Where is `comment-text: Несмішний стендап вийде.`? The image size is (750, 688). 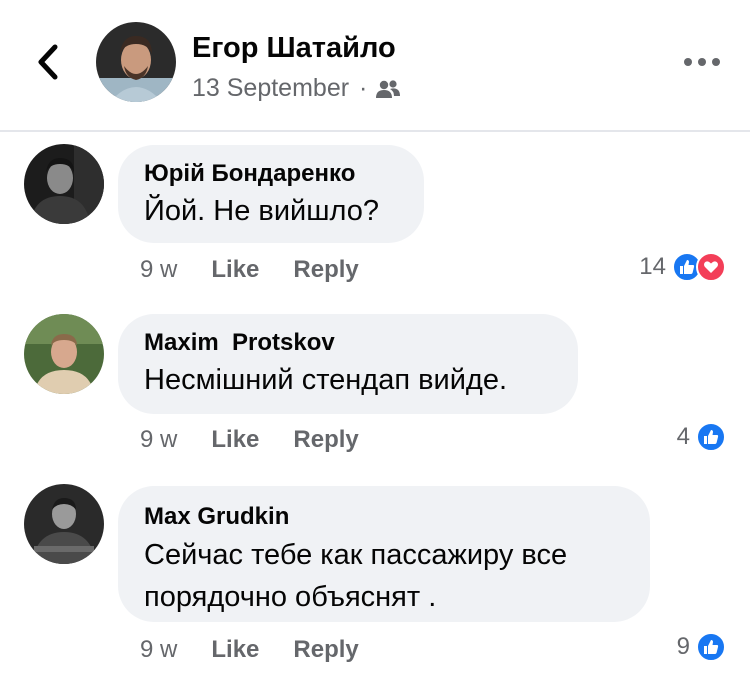
comment-text: Несмішний стендап вийде. is located at coordinates (326, 380).